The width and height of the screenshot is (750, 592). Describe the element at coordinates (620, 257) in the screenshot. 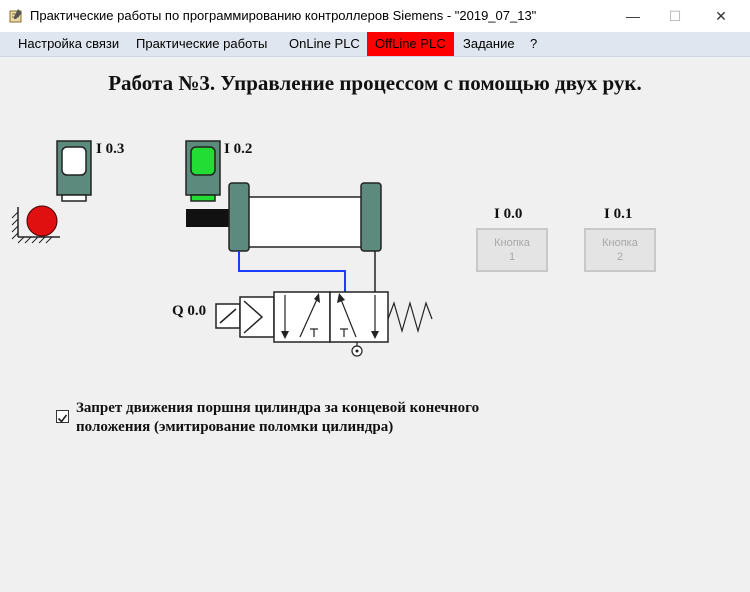

I see `plc-button-2-line2: 2` at that location.